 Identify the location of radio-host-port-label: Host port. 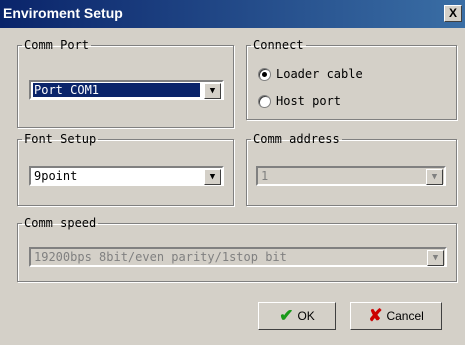
(309, 101).